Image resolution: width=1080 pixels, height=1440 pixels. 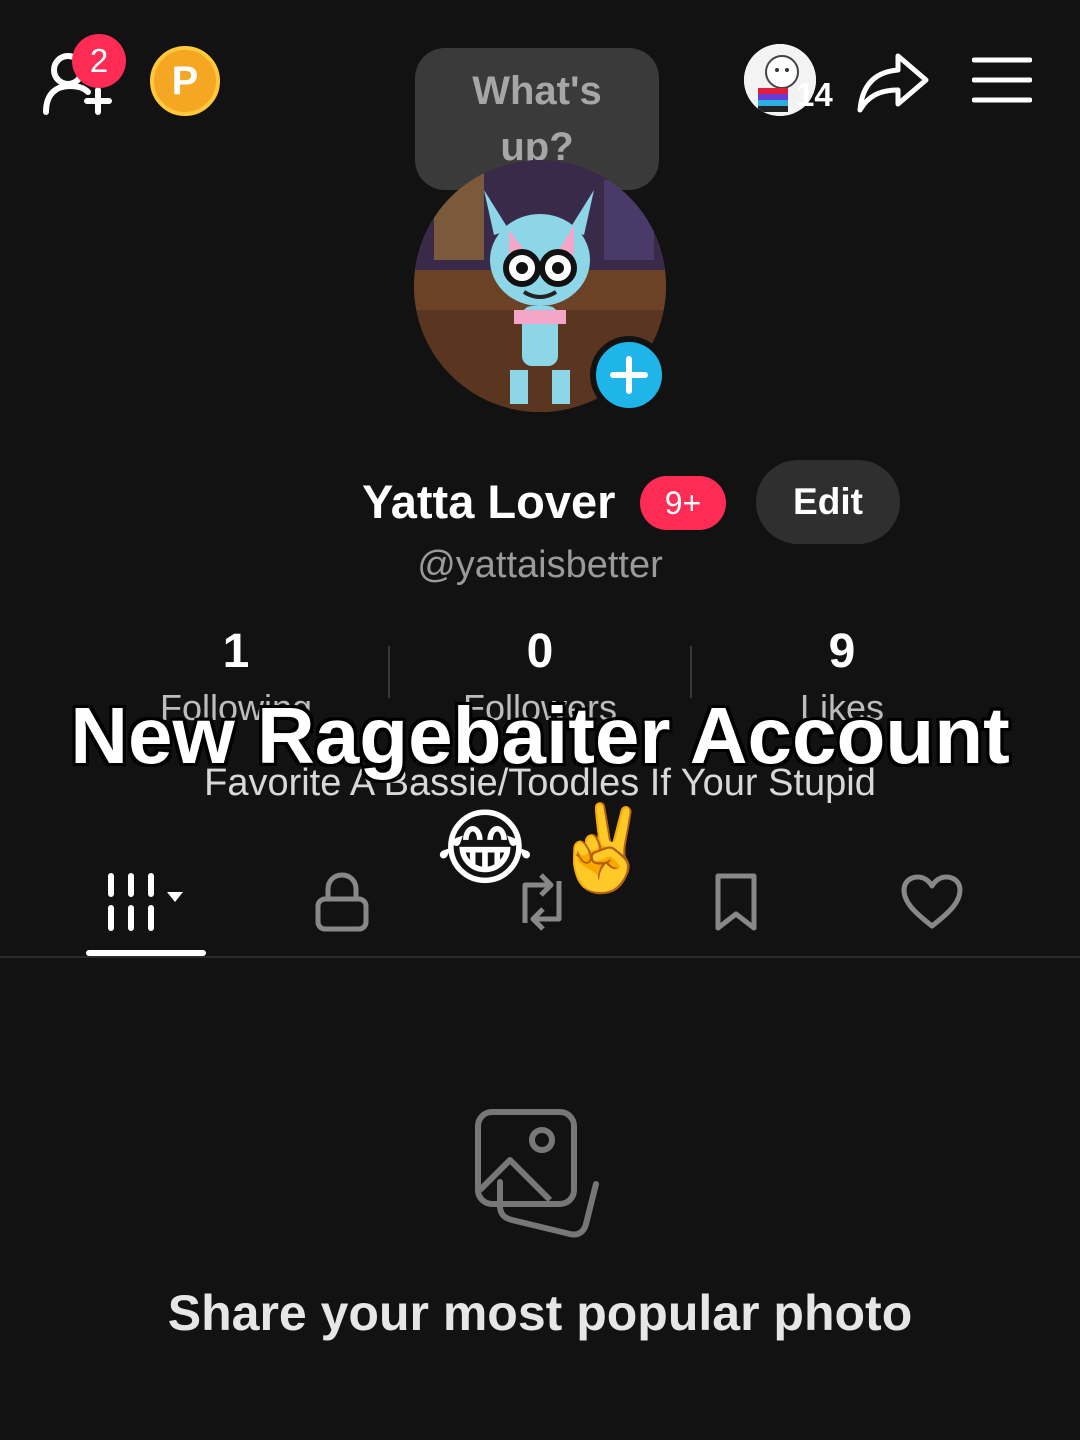 I want to click on coin-letter: P, so click(x=185, y=80).